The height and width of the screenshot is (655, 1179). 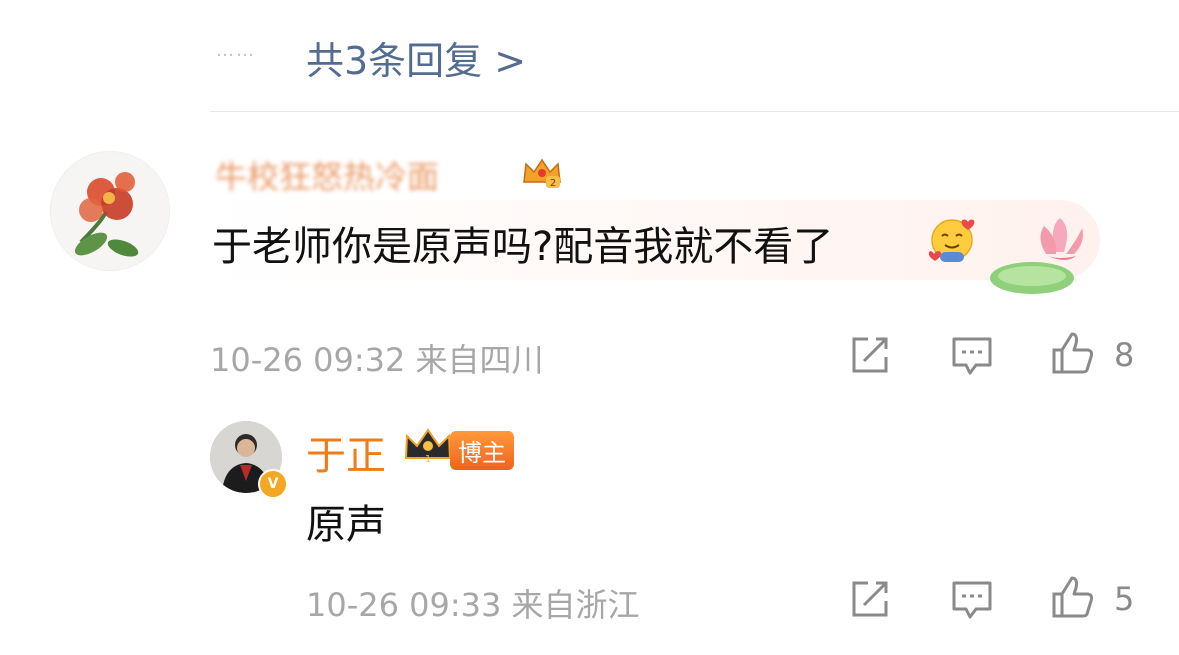 I want to click on like-count: 8, so click(x=1124, y=355).